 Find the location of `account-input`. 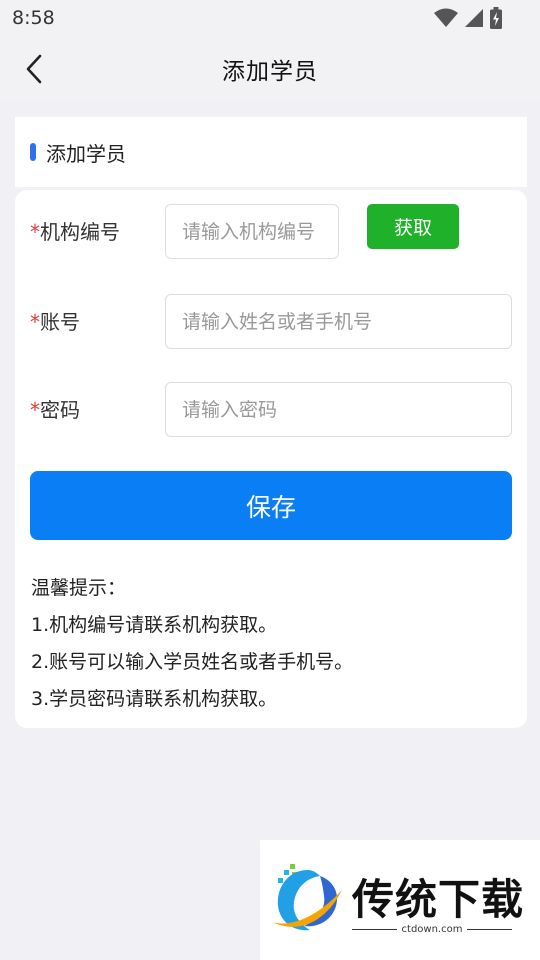

account-input is located at coordinates (338, 321).